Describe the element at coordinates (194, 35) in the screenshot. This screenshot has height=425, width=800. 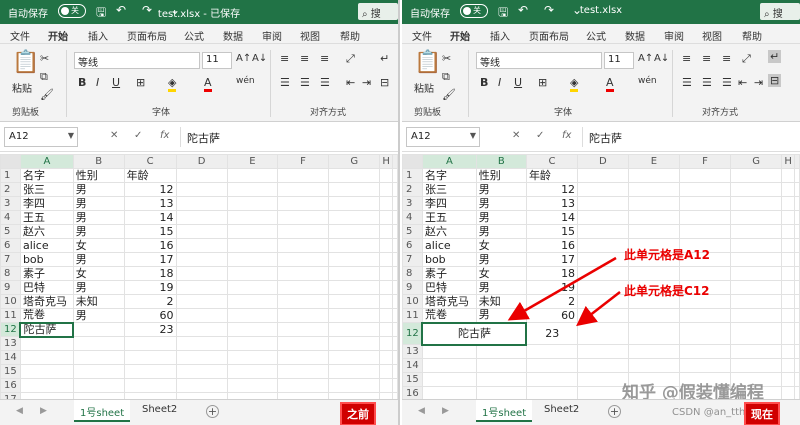
I see `tab-formulas: 公式` at that location.